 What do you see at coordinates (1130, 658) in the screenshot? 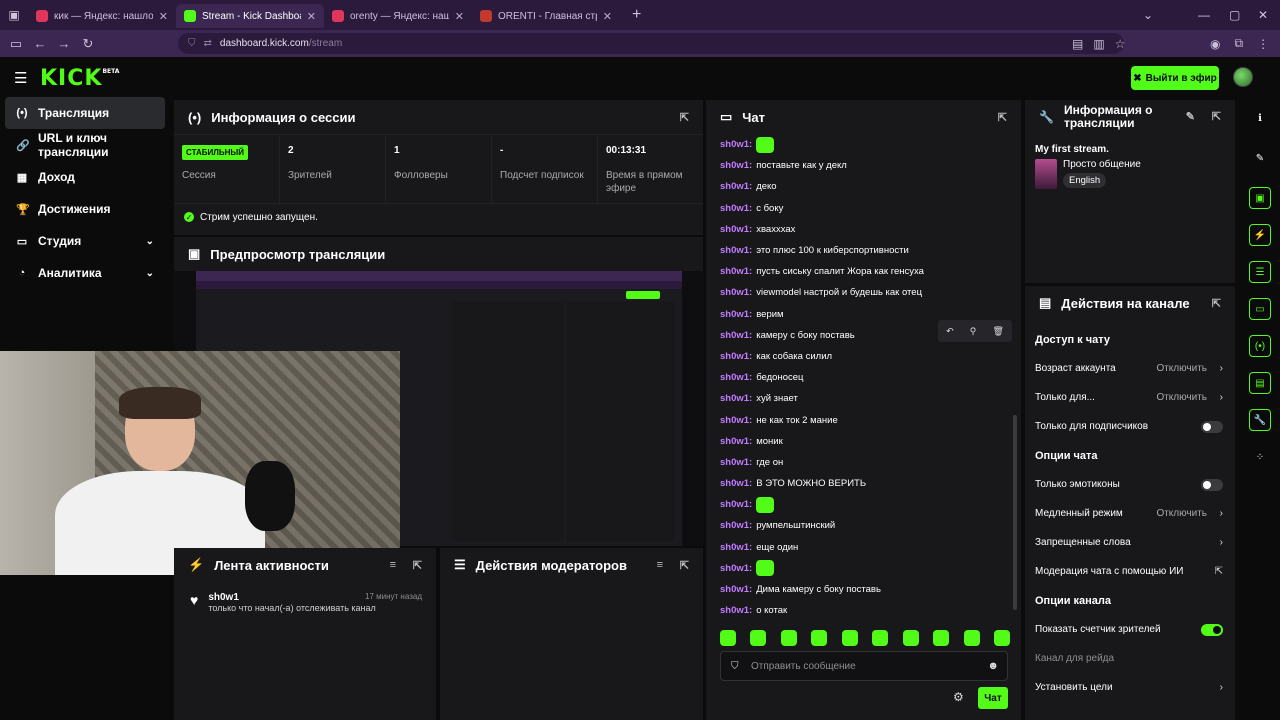
I see `channel-setting-row: Канал для рейда` at bounding box center [1130, 658].